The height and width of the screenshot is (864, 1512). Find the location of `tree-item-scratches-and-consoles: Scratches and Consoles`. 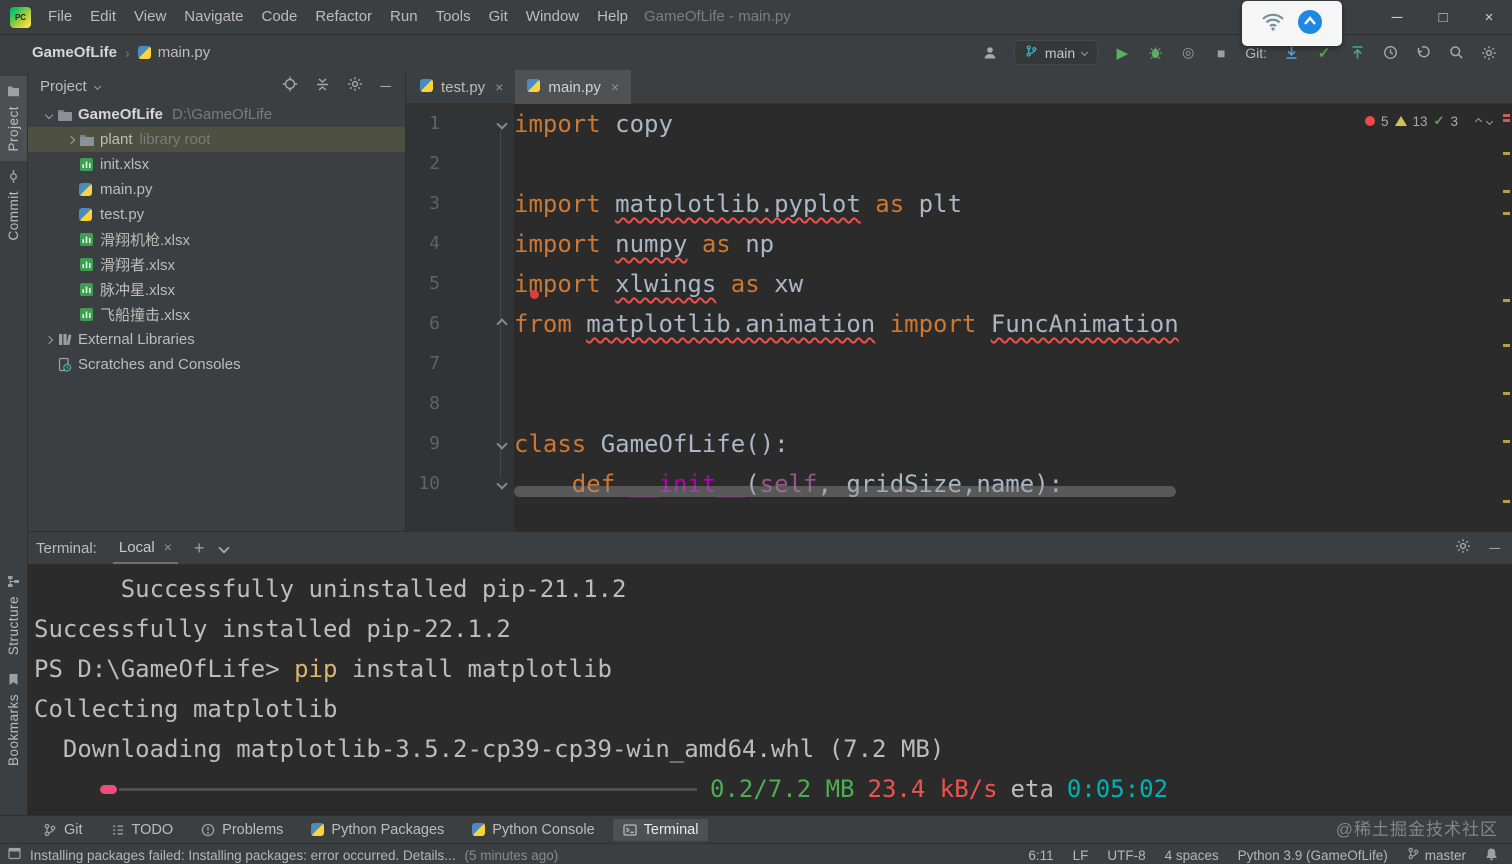

tree-item-scratches-and-consoles: Scratches and Consoles is located at coordinates (216, 364).